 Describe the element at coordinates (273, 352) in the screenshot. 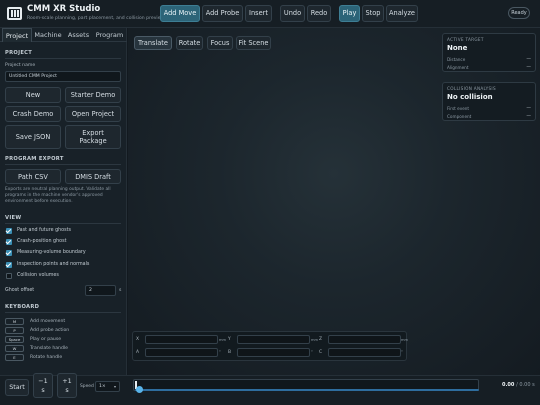

I see `coord-b-input` at that location.